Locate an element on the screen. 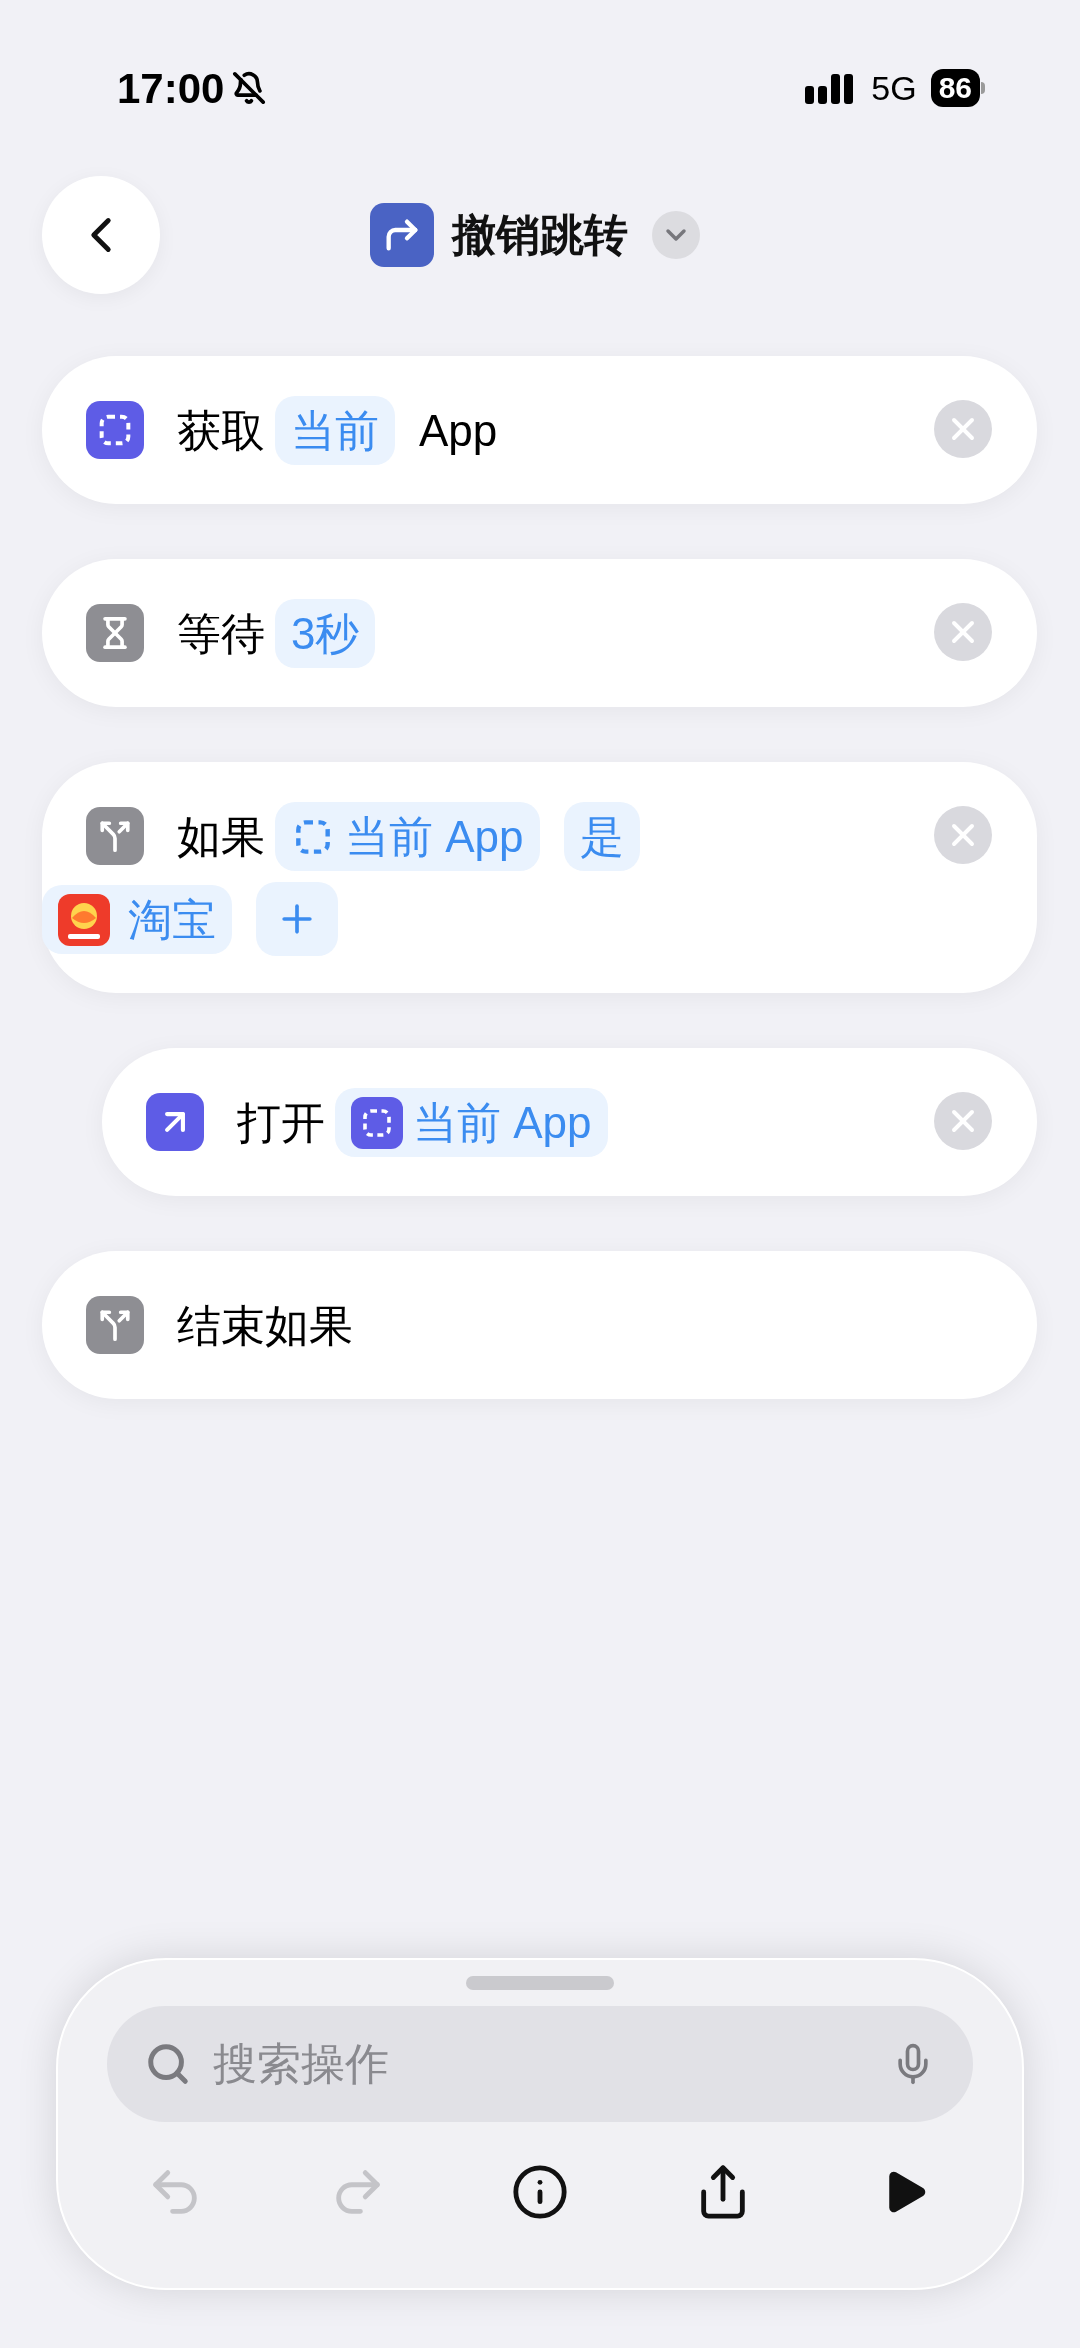  action-card: 获取 当前 App is located at coordinates (539, 430).